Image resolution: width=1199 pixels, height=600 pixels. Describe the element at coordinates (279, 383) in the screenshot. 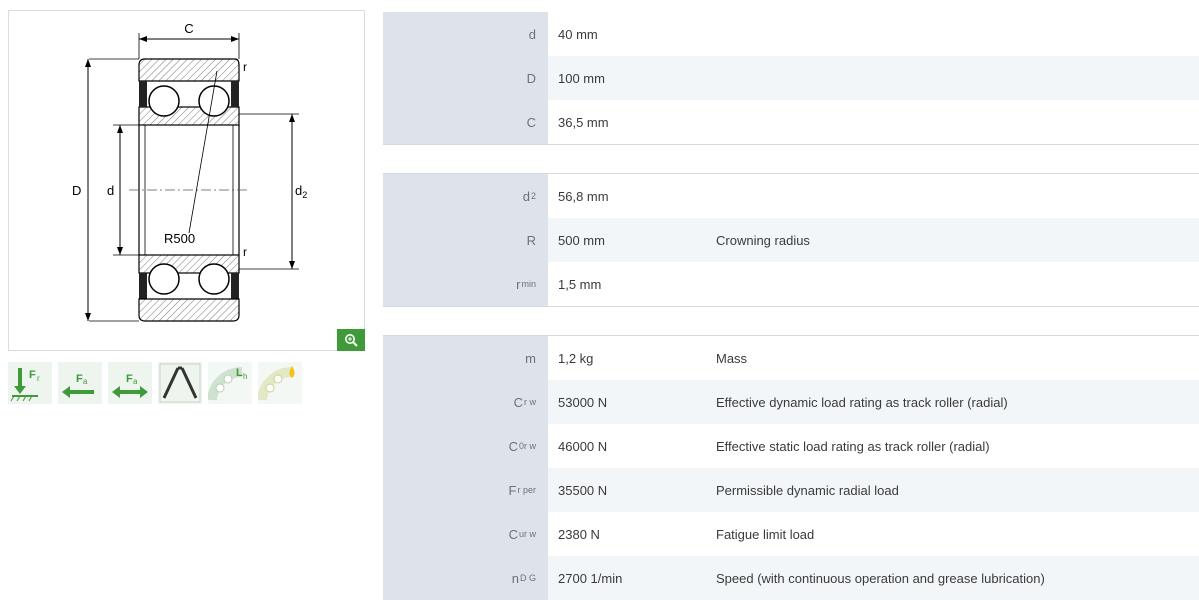

I see `lubrication-icon` at that location.